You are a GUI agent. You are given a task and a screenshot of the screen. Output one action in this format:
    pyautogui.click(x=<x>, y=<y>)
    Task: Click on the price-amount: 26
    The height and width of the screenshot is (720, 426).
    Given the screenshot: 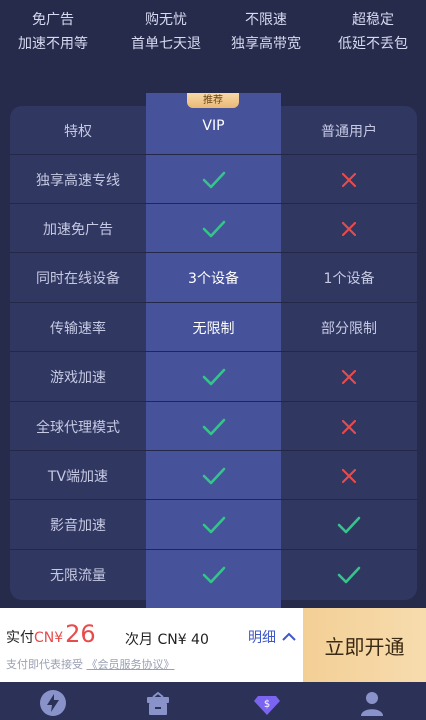 What is the action you would take?
    pyautogui.click(x=80, y=634)
    